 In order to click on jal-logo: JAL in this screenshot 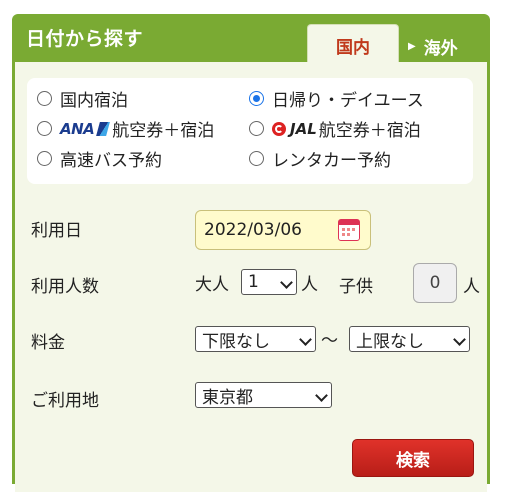, I will do `click(303, 128)`.